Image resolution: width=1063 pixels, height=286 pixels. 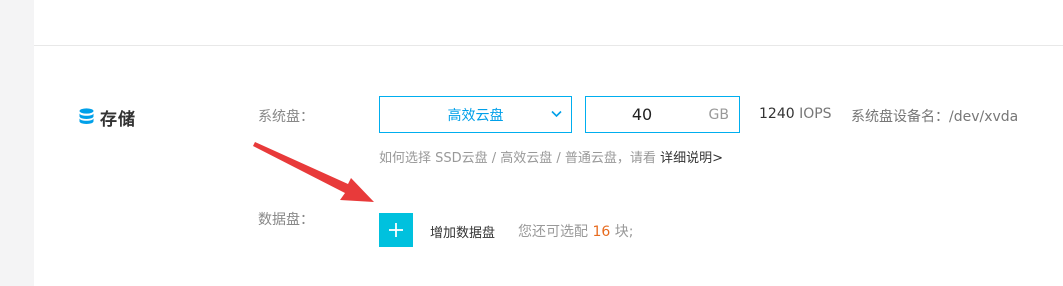 I want to click on data-disk-label: 数据盘：, so click(x=286, y=220).